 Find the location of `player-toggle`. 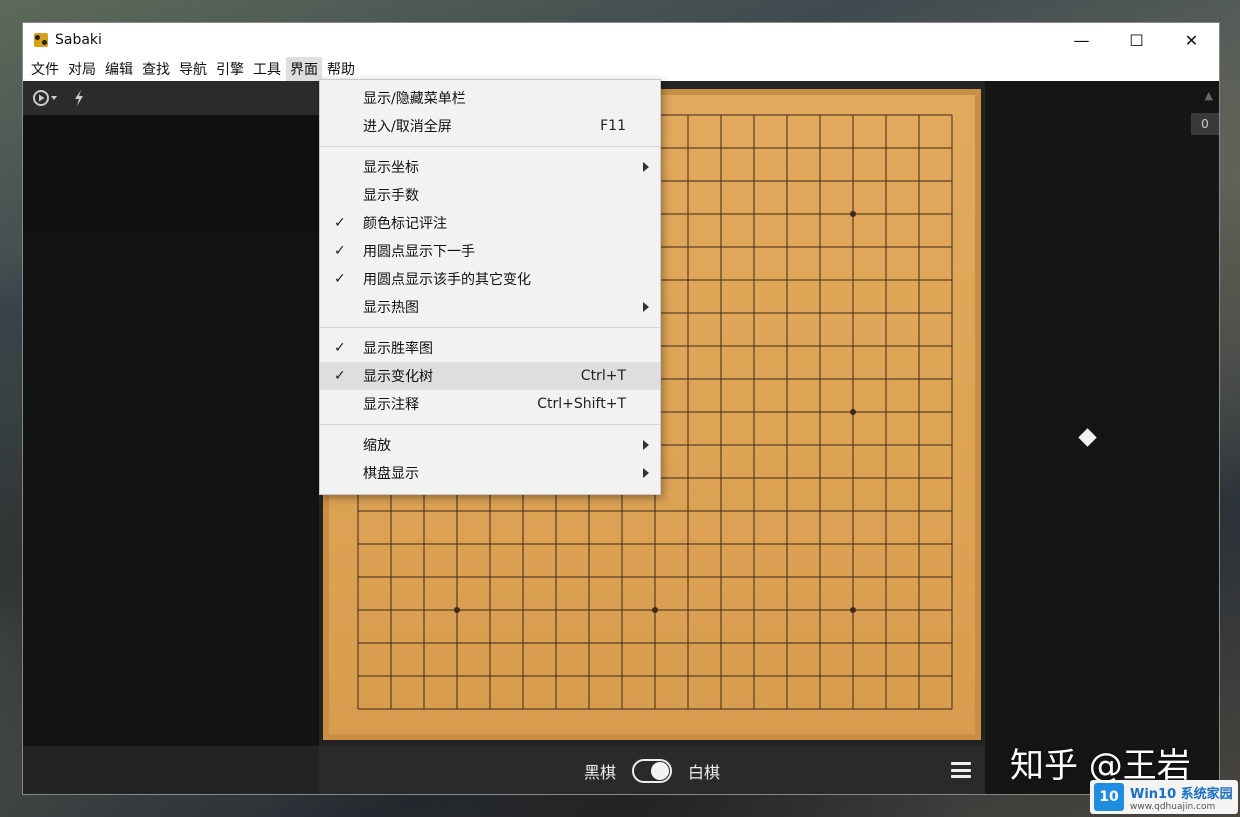

player-toggle is located at coordinates (652, 771).